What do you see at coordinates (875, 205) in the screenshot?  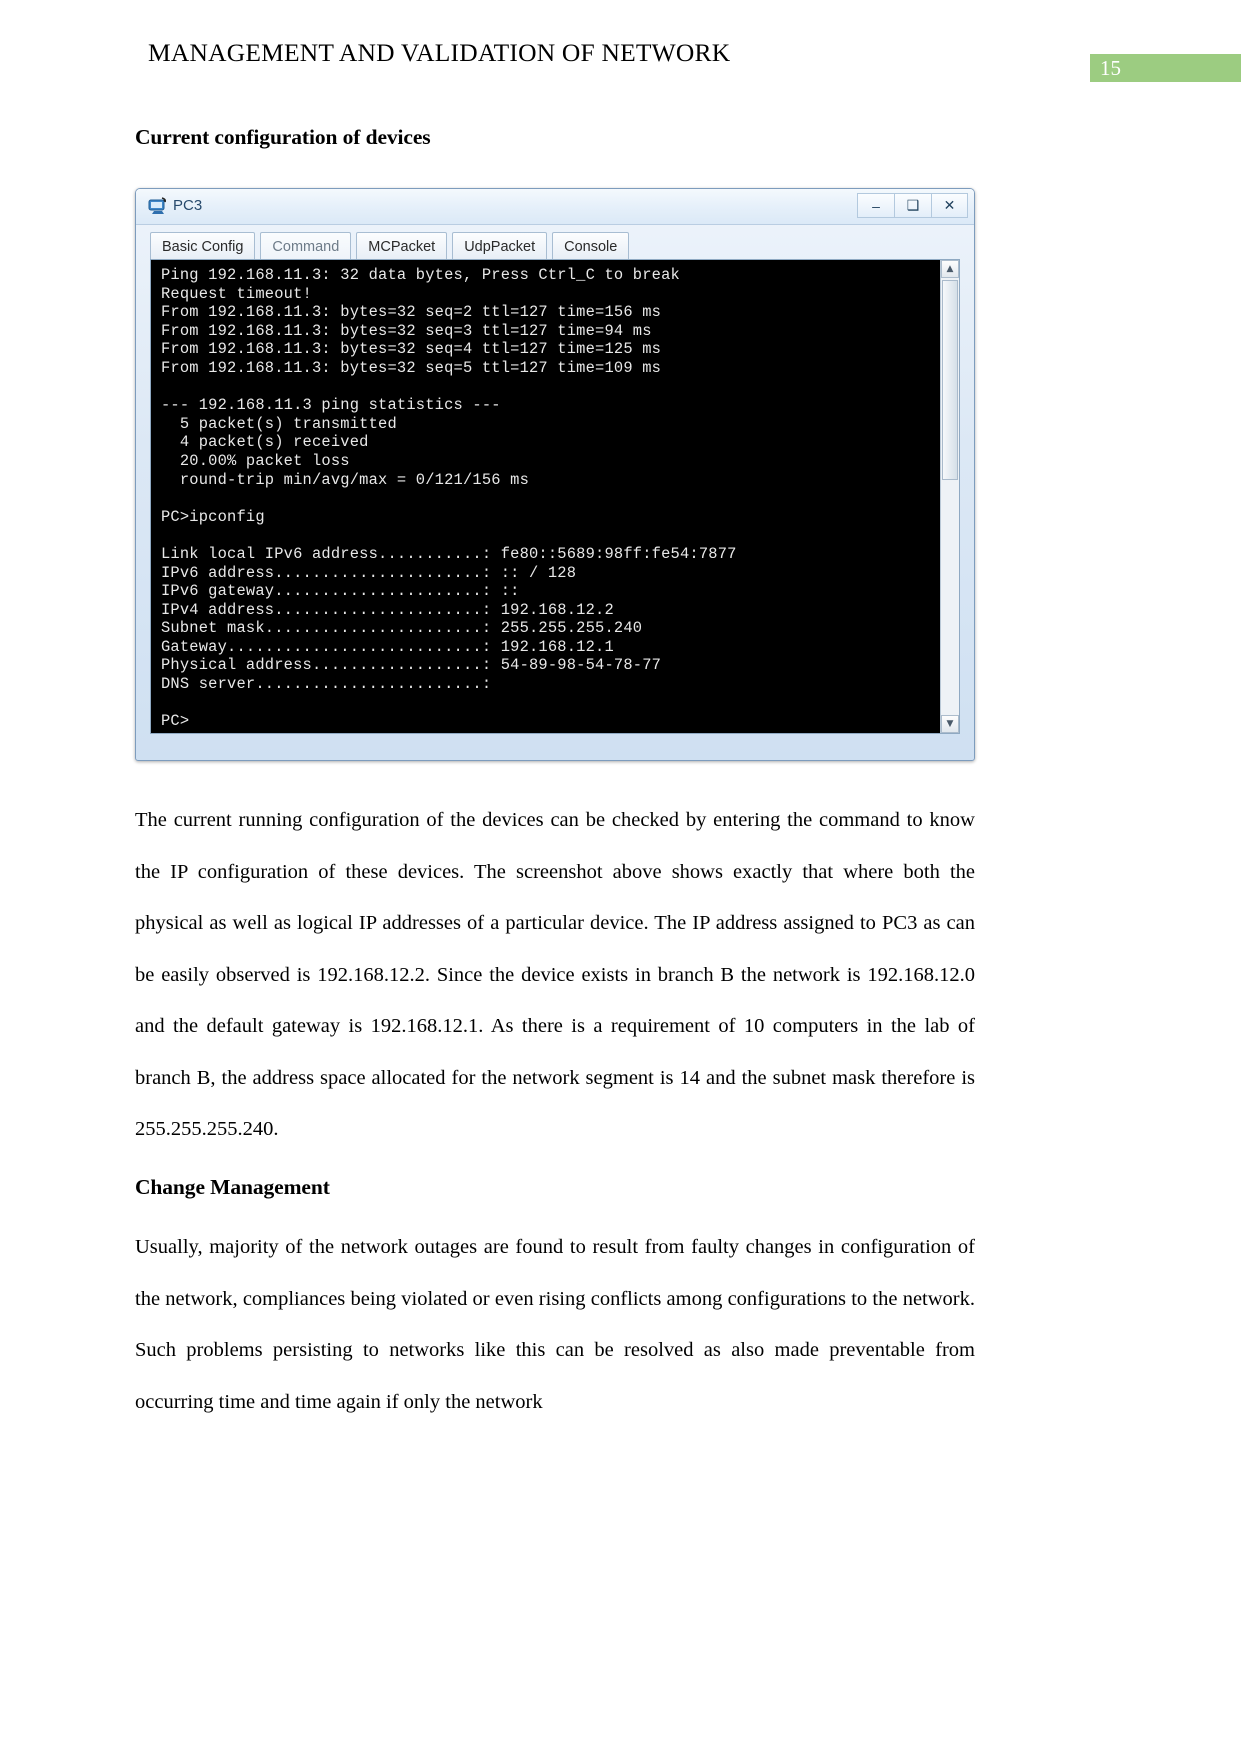 I see `minimize-button: –` at bounding box center [875, 205].